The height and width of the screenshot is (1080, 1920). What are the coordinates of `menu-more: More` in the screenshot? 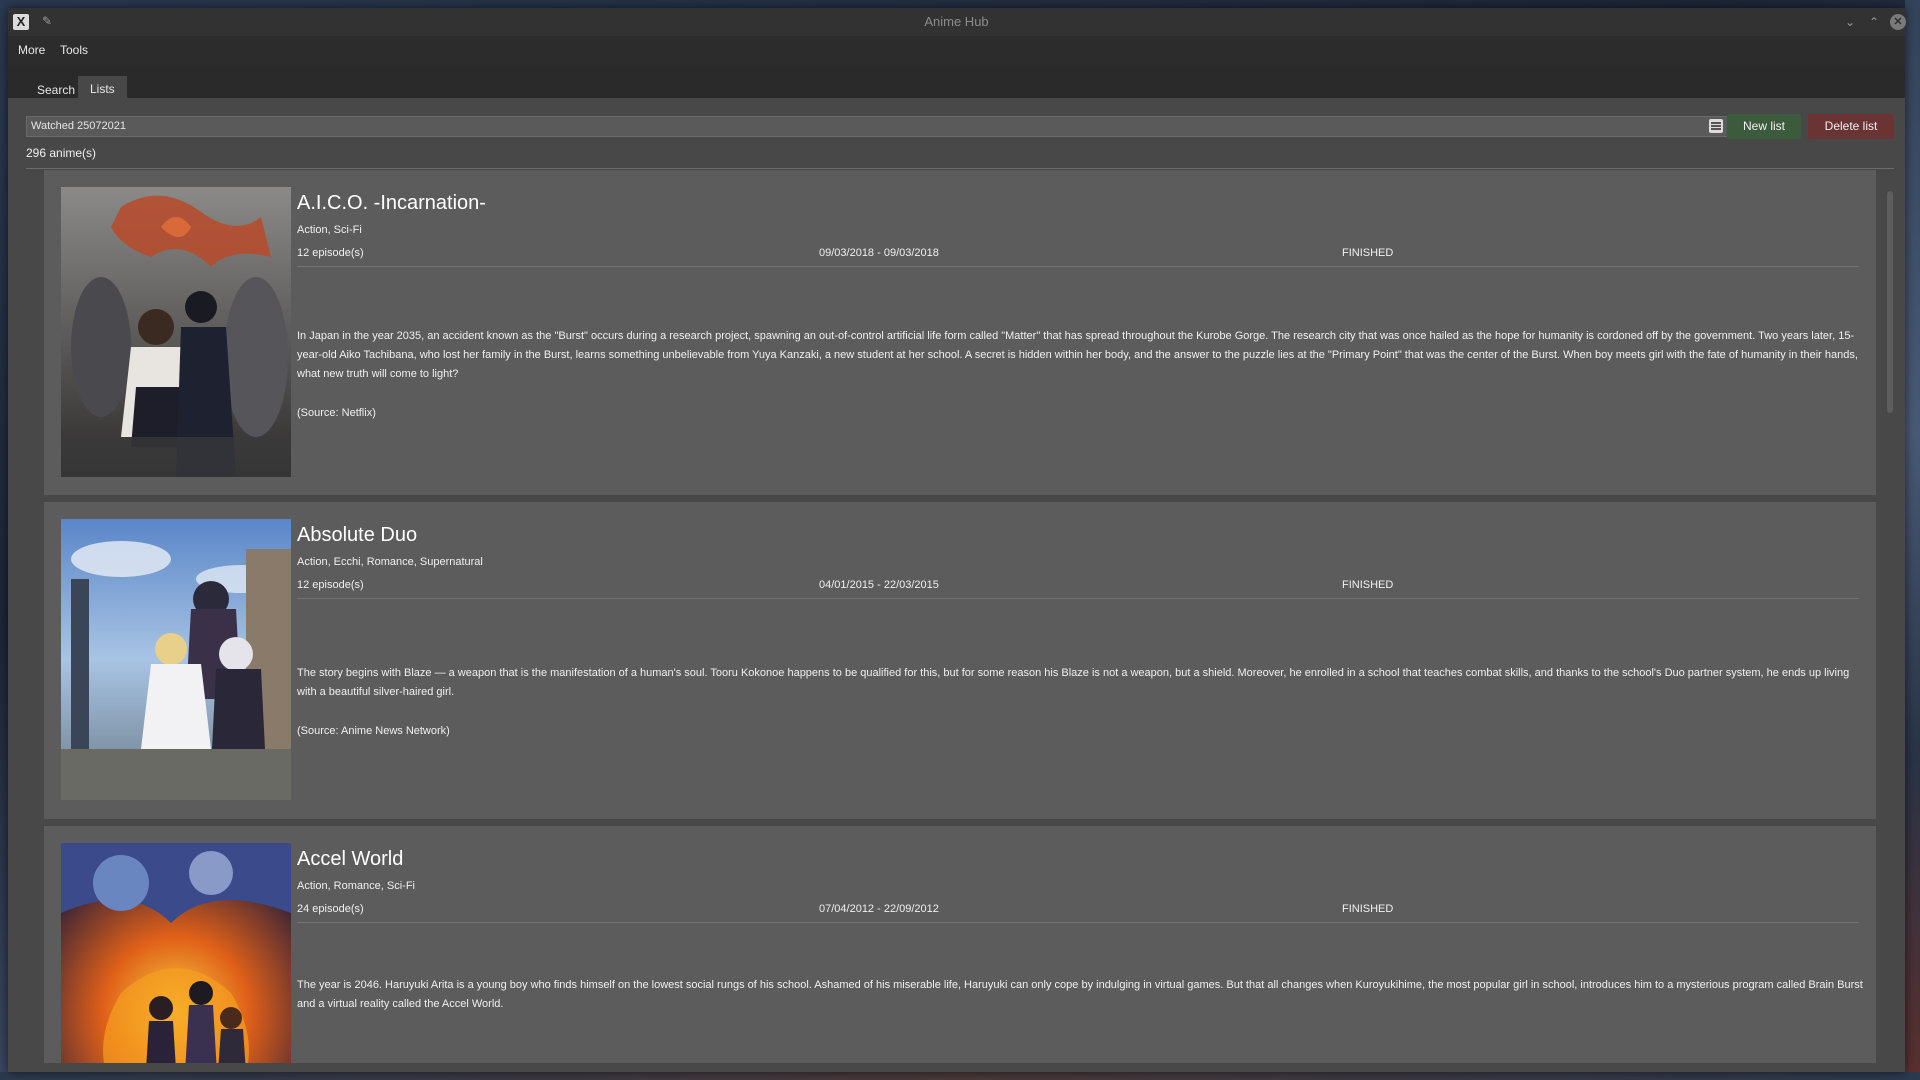 It's located at (31, 50).